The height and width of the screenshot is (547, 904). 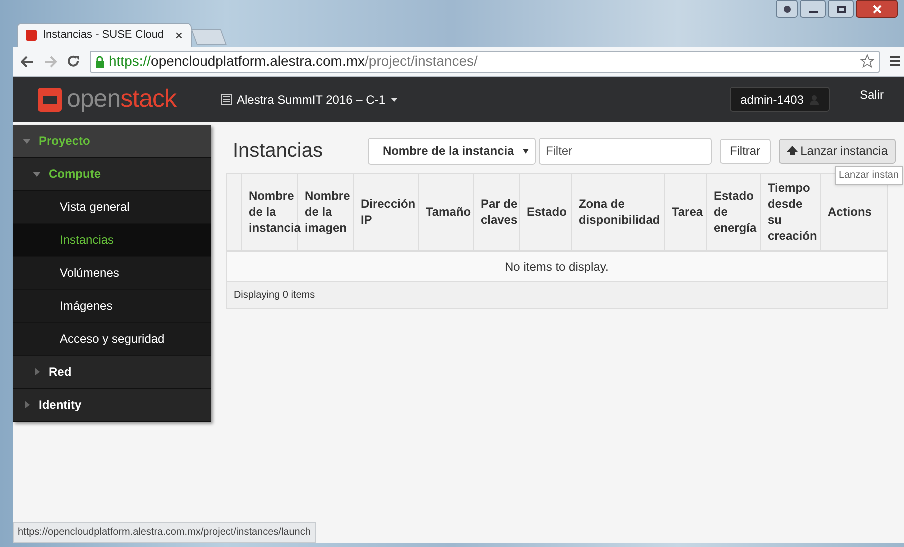 I want to click on logo: openstack, so click(x=129, y=99).